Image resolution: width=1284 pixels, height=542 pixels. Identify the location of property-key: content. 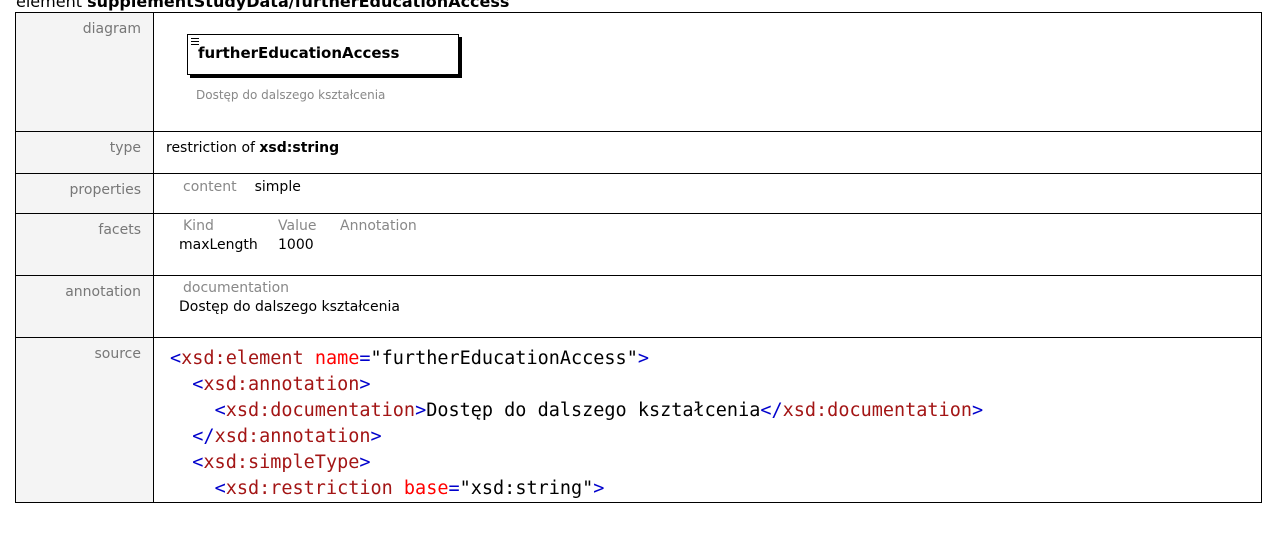
(210, 187).